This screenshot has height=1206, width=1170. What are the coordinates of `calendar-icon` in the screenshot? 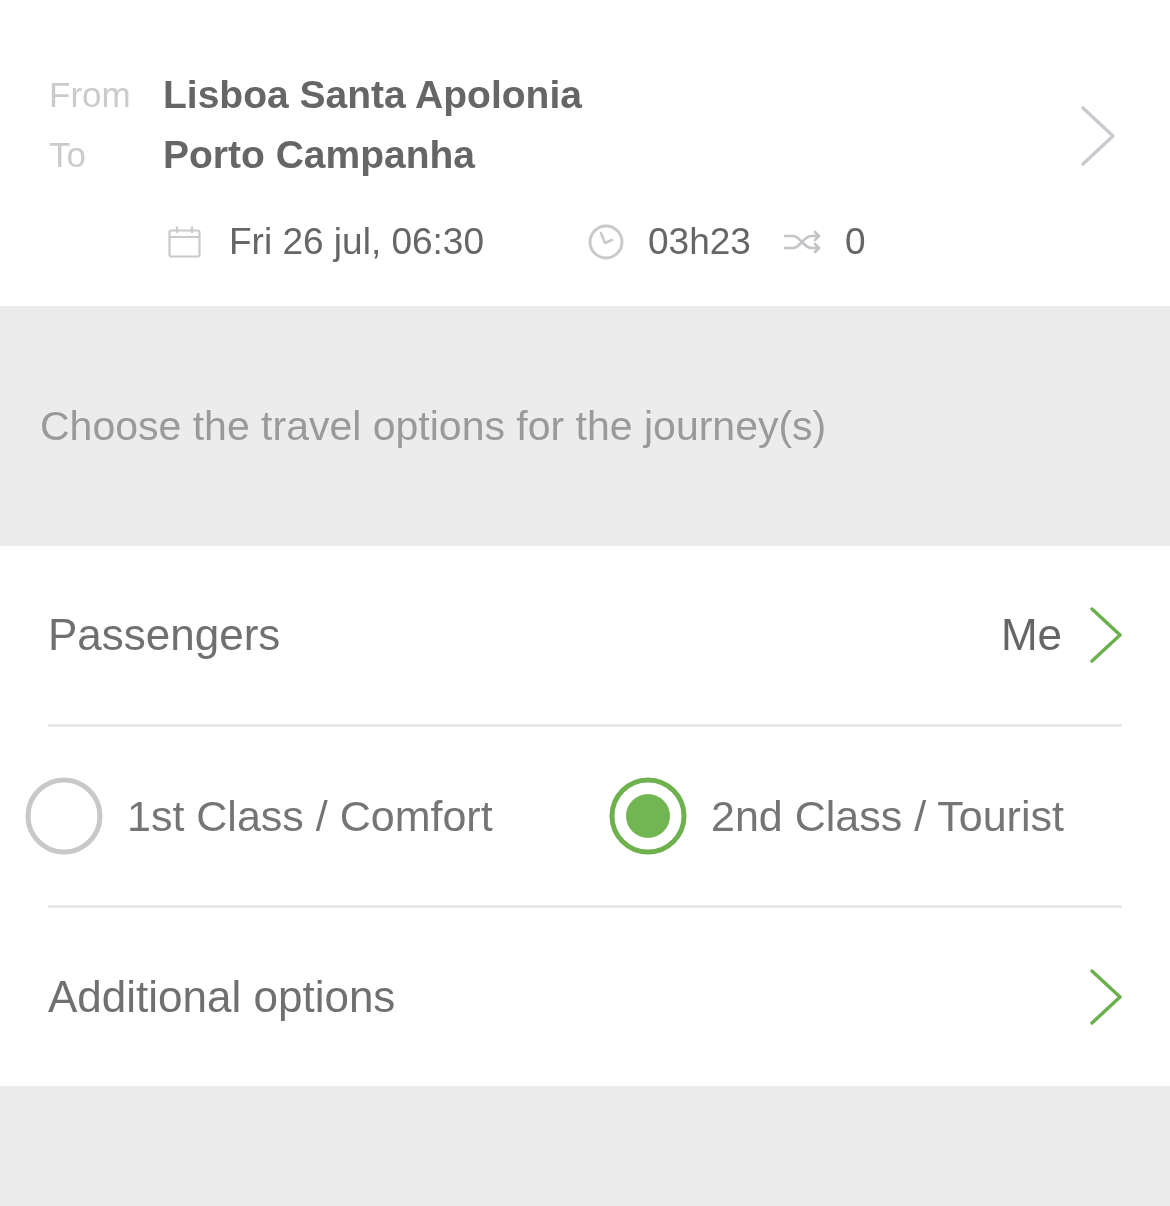 It's located at (184, 242).